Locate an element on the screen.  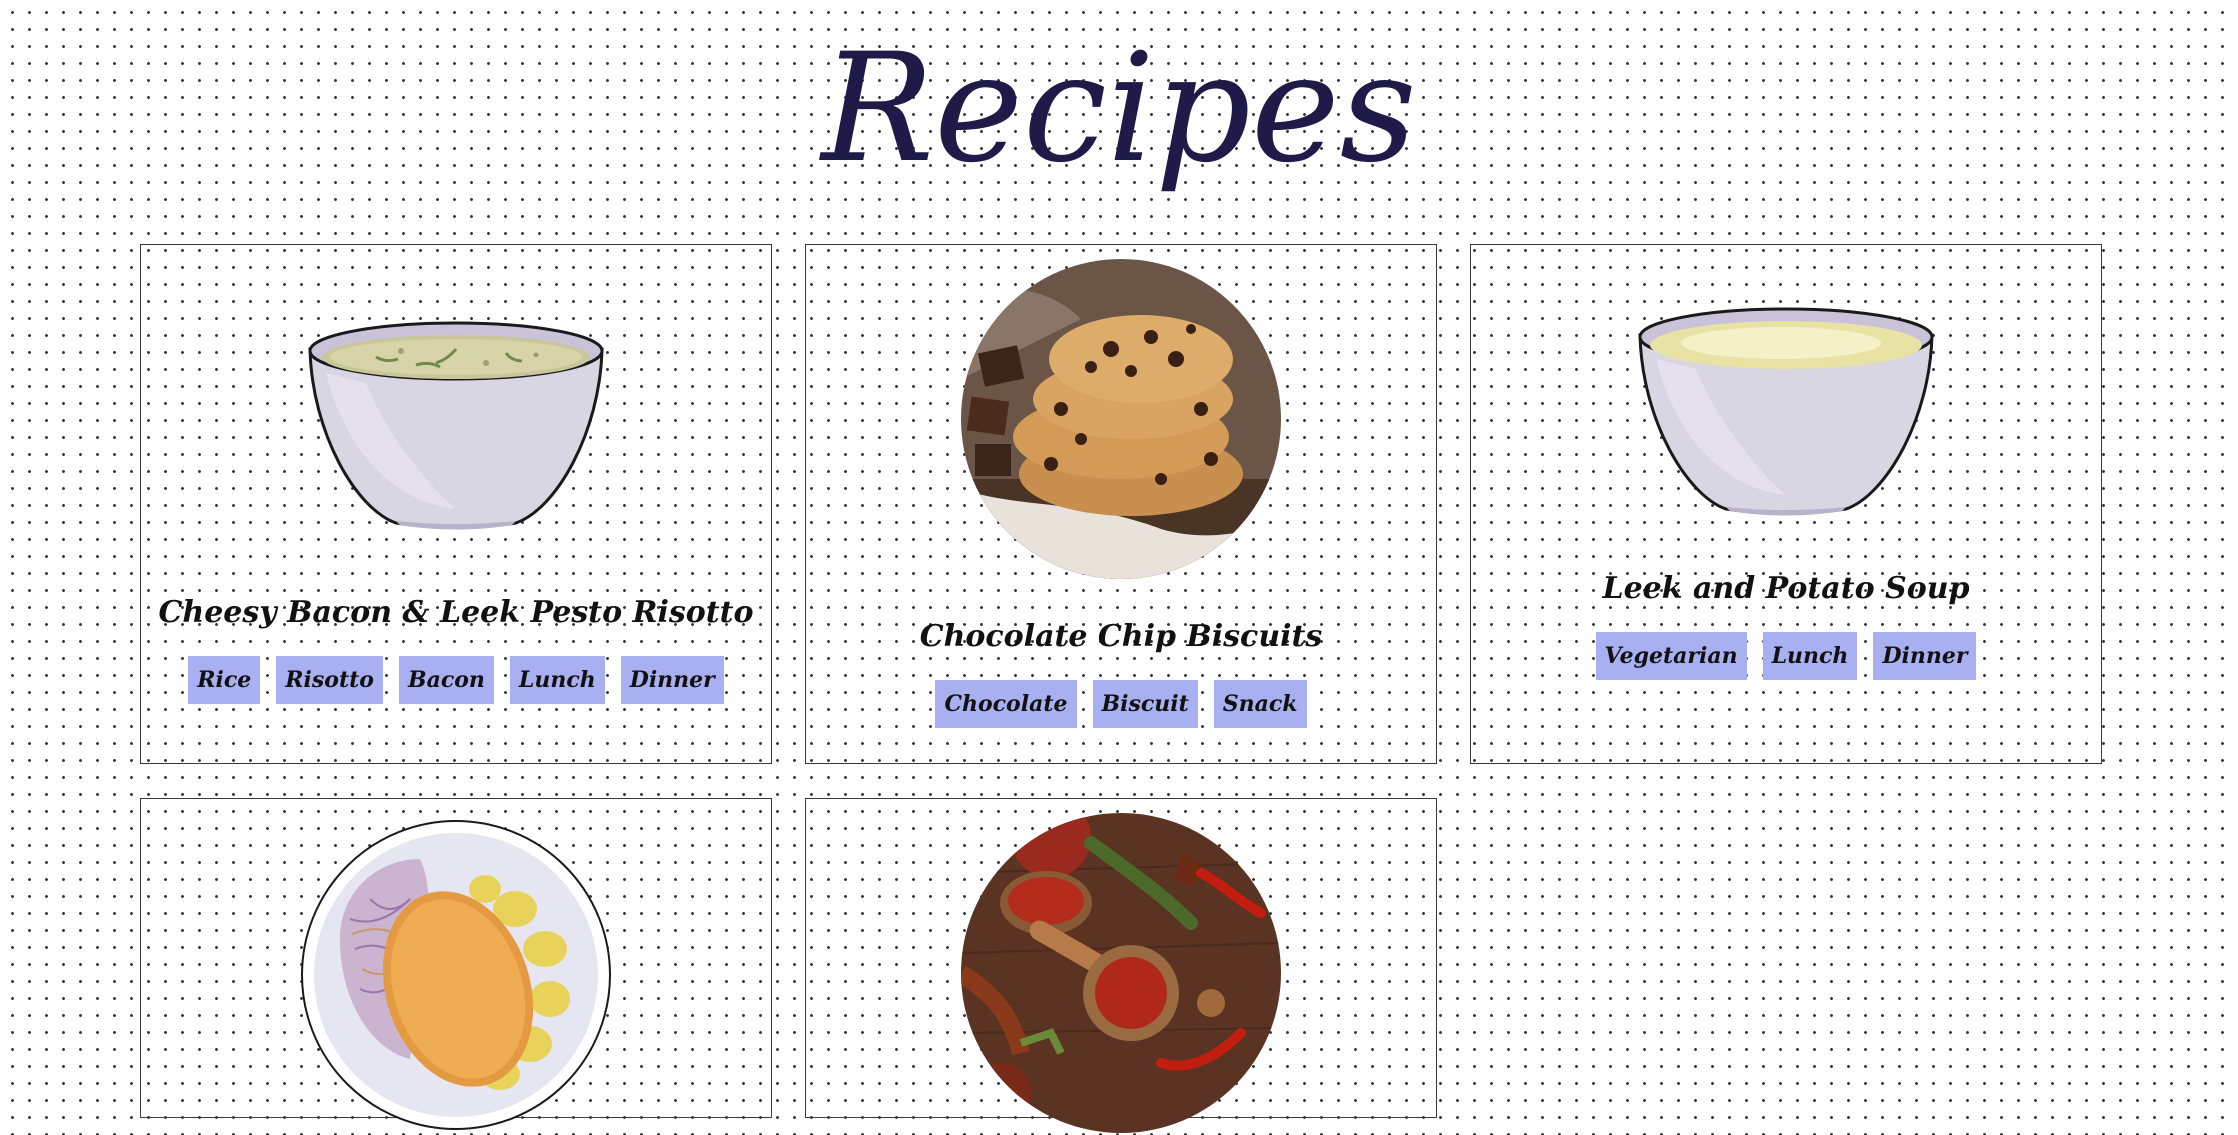
tag-vegetarian: Vegetarian is located at coordinates (1671, 656).